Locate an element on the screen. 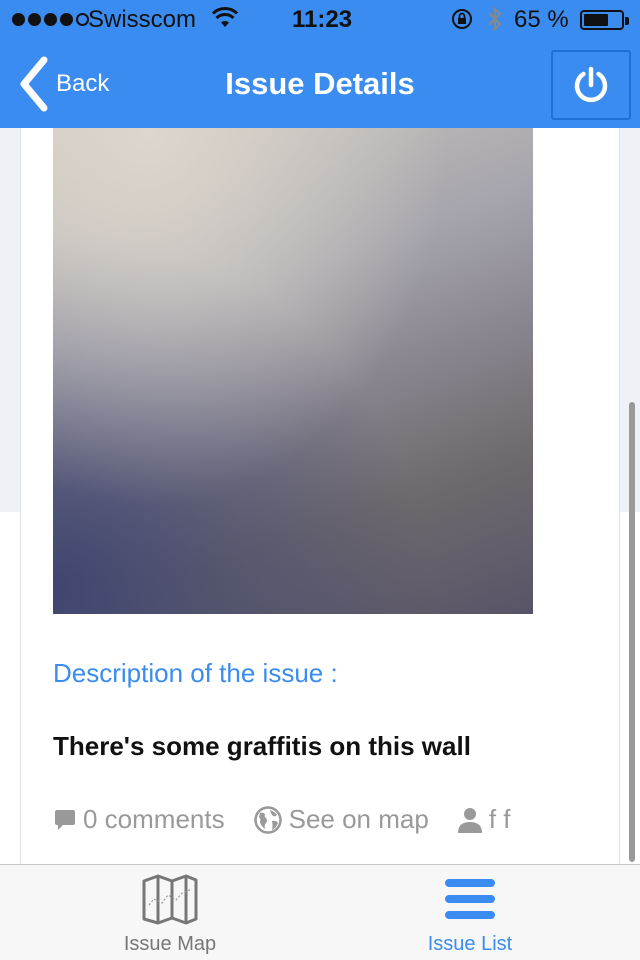 Image resolution: width=640 pixels, height=960 pixels. see-on-map-link: See on map is located at coordinates (341, 819).